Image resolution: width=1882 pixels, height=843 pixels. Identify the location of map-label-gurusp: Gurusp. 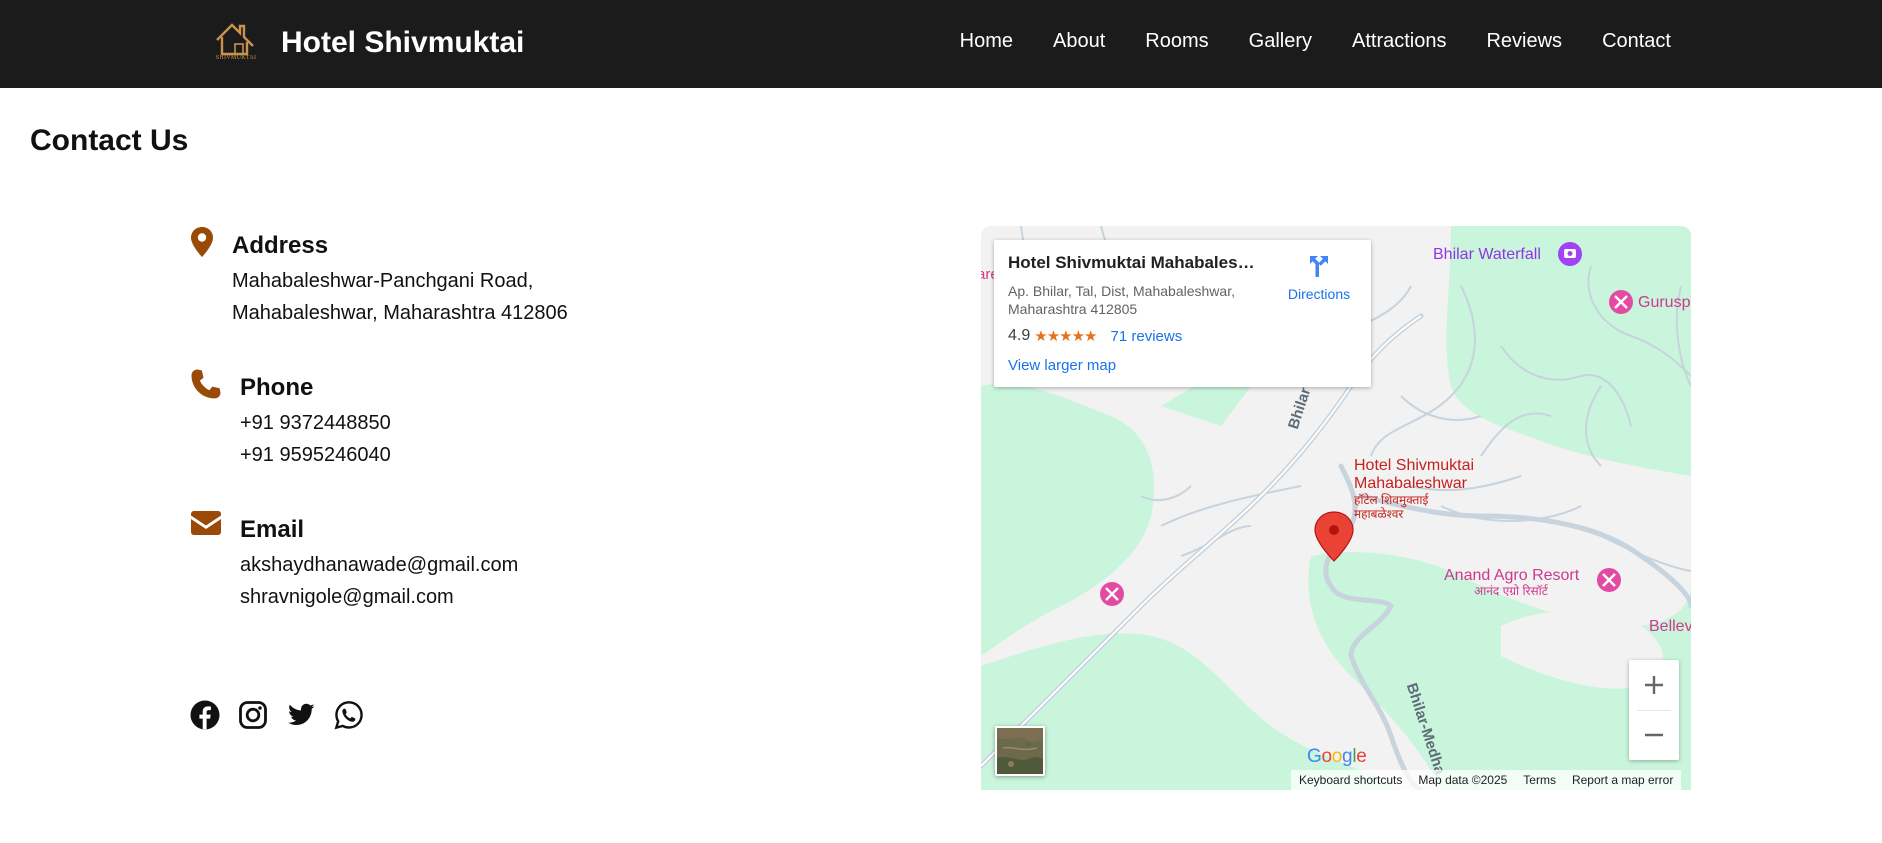
(1664, 303).